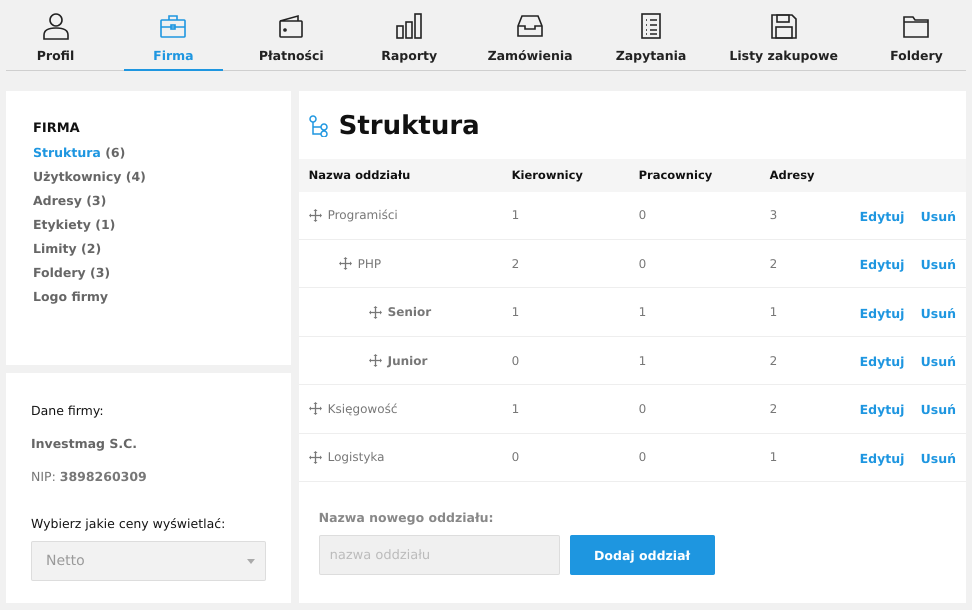  What do you see at coordinates (148, 152) in the screenshot?
I see `sidebar-link: Struktura (6)` at bounding box center [148, 152].